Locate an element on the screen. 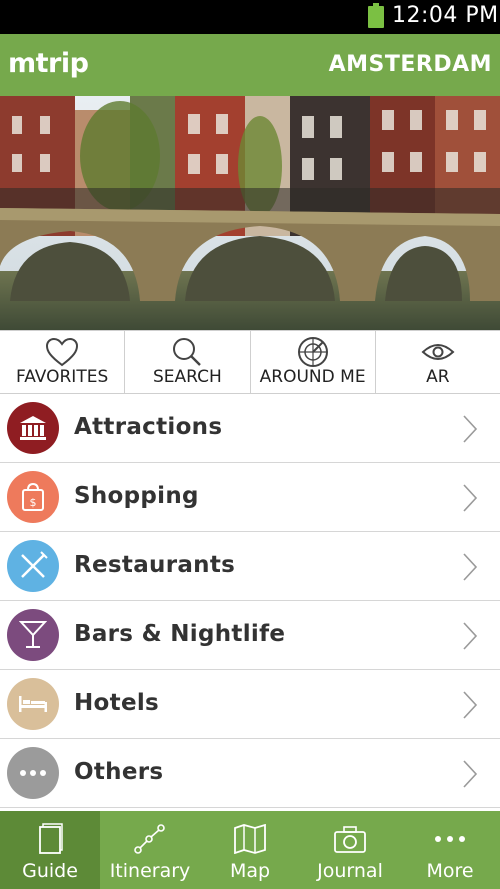 Image resolution: width=500 pixels, height=889 pixels. tab-more: More is located at coordinates (450, 850).